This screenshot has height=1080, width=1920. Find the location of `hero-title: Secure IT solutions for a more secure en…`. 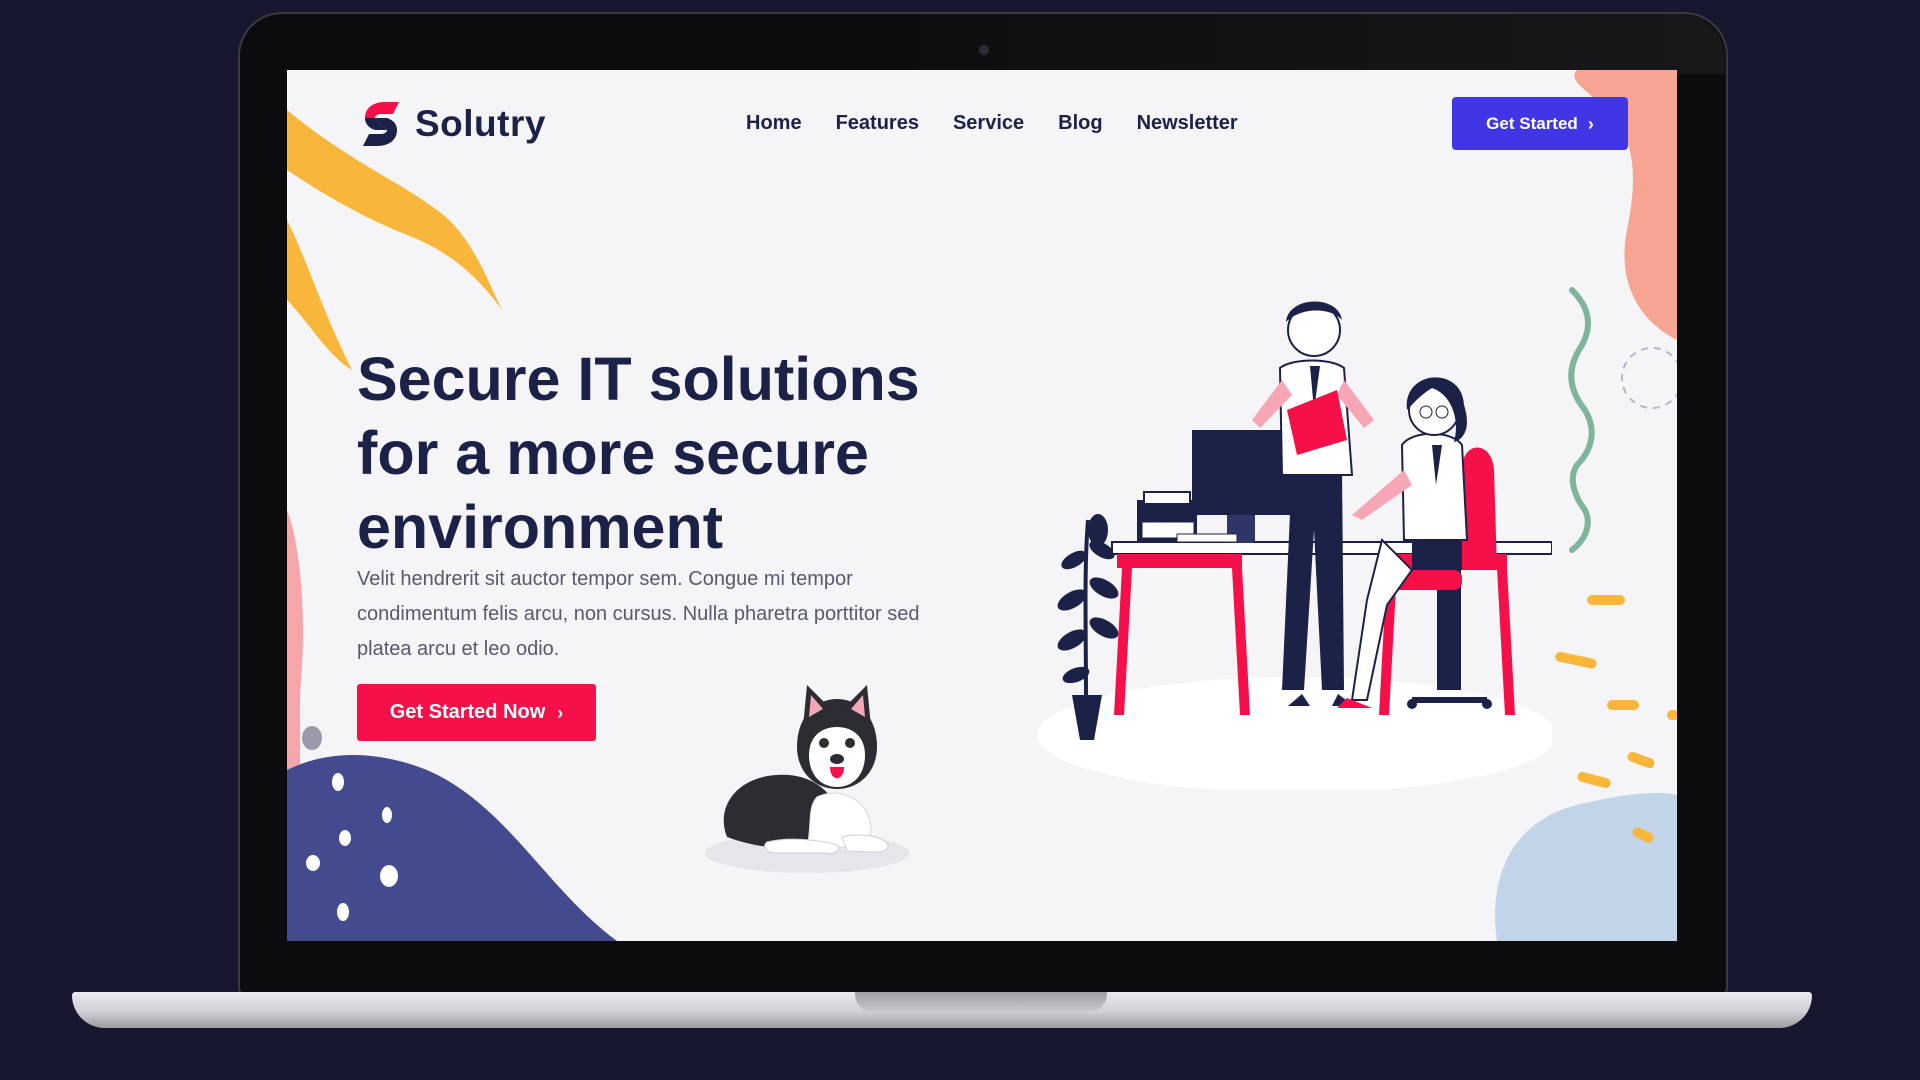

hero-title: Secure IT solutions for a more secure en… is located at coordinates (638, 453).